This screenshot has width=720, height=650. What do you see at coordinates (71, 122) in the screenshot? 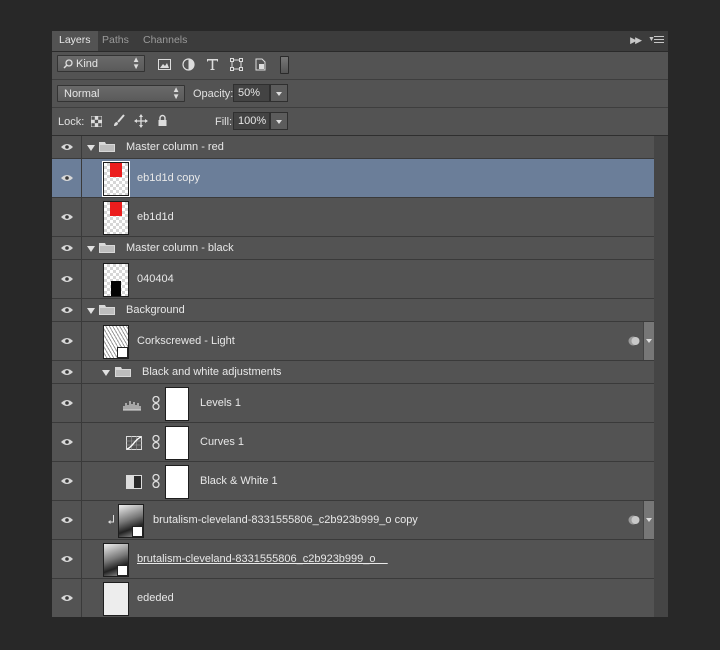
I see `lock-label: Lock:` at bounding box center [71, 122].